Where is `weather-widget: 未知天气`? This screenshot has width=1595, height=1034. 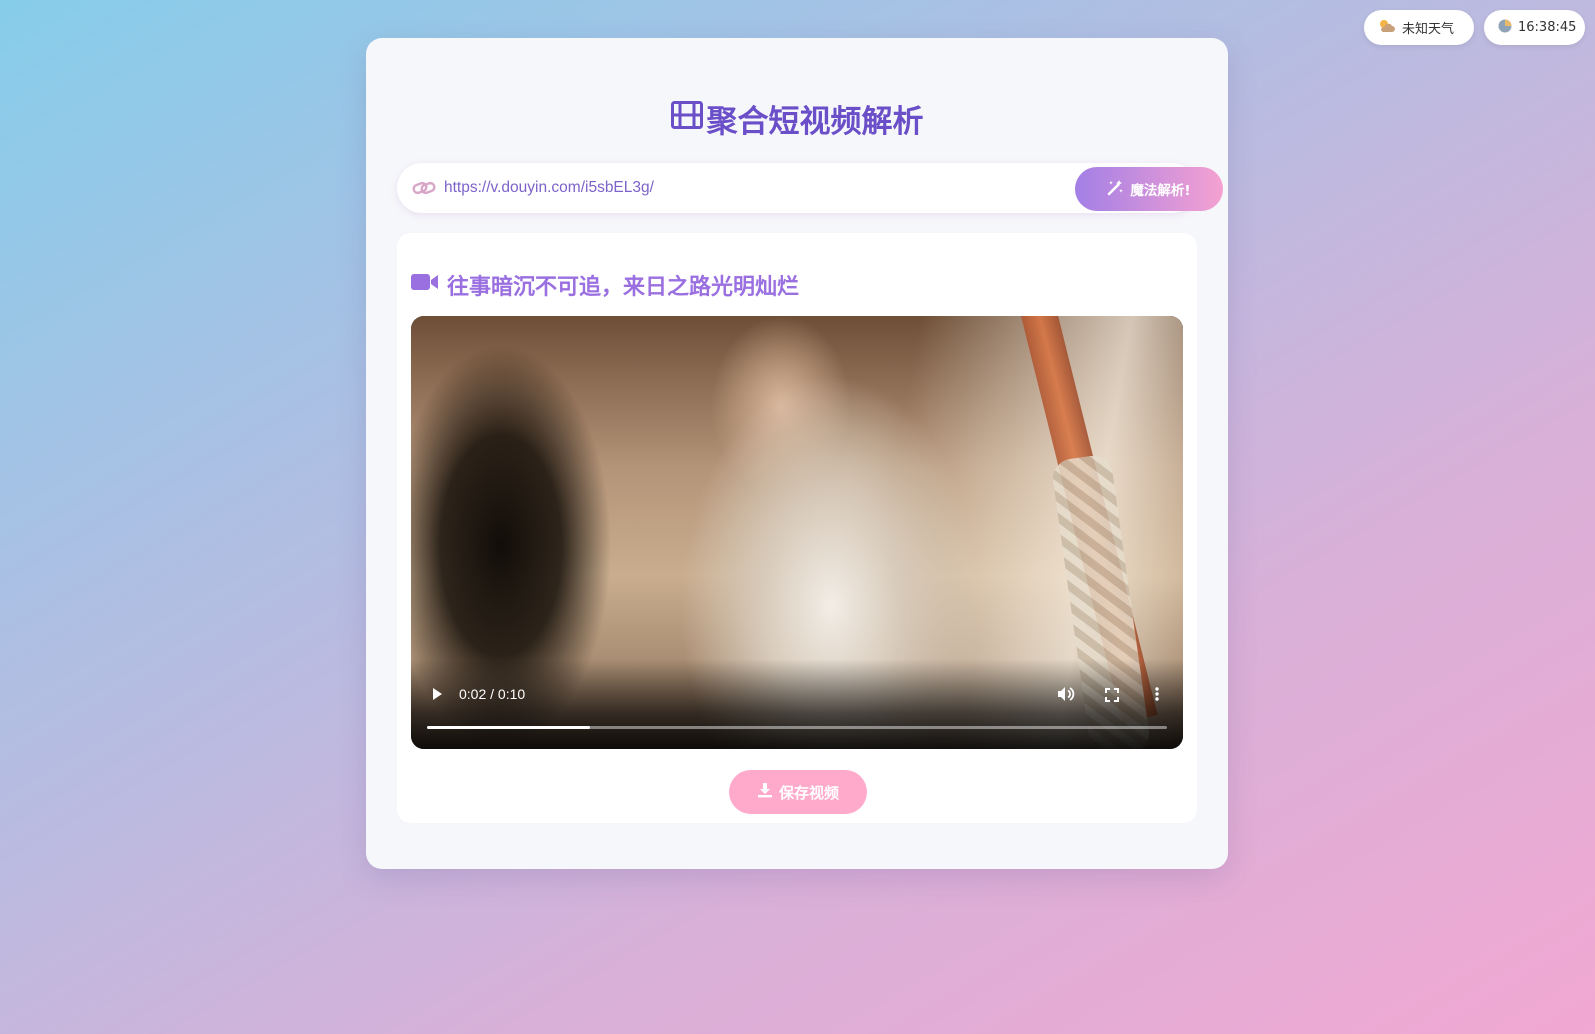
weather-widget: 未知天气 is located at coordinates (1419, 27).